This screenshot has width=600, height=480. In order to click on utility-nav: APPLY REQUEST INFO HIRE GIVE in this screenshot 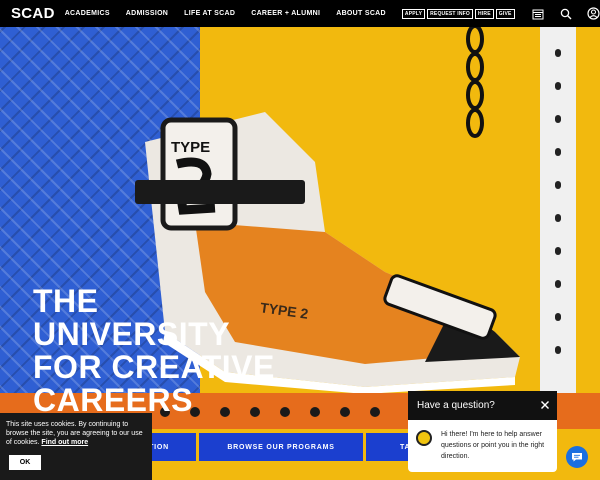, I will do `click(500, 14)`.